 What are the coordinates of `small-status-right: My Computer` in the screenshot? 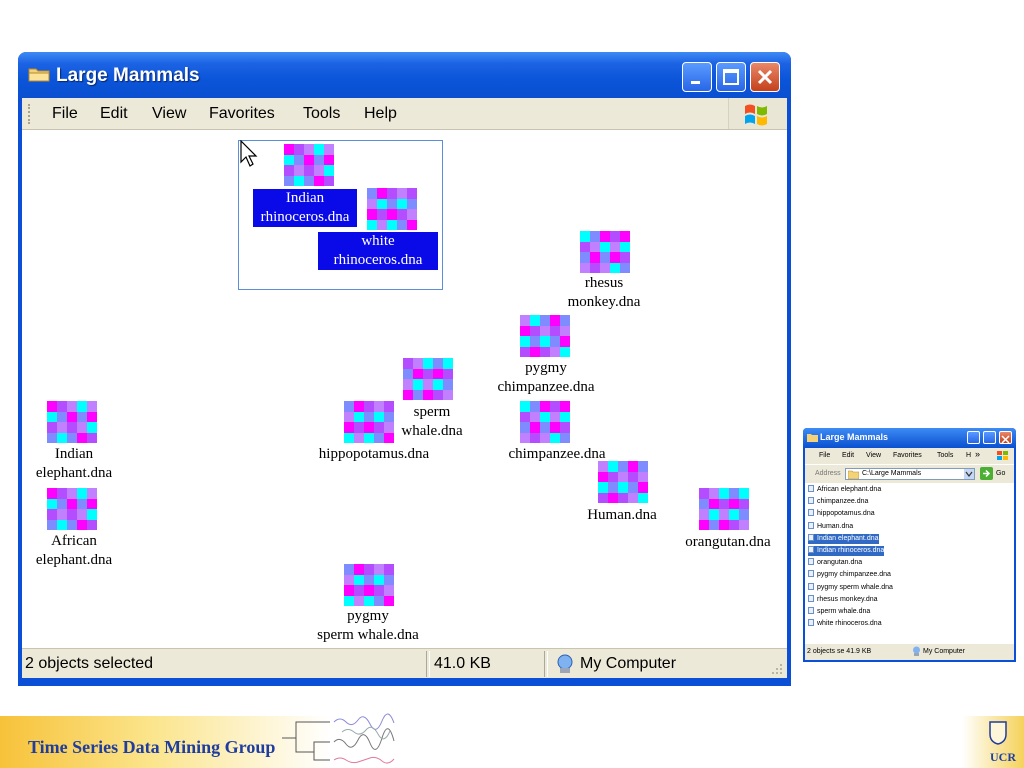 It's located at (944, 651).